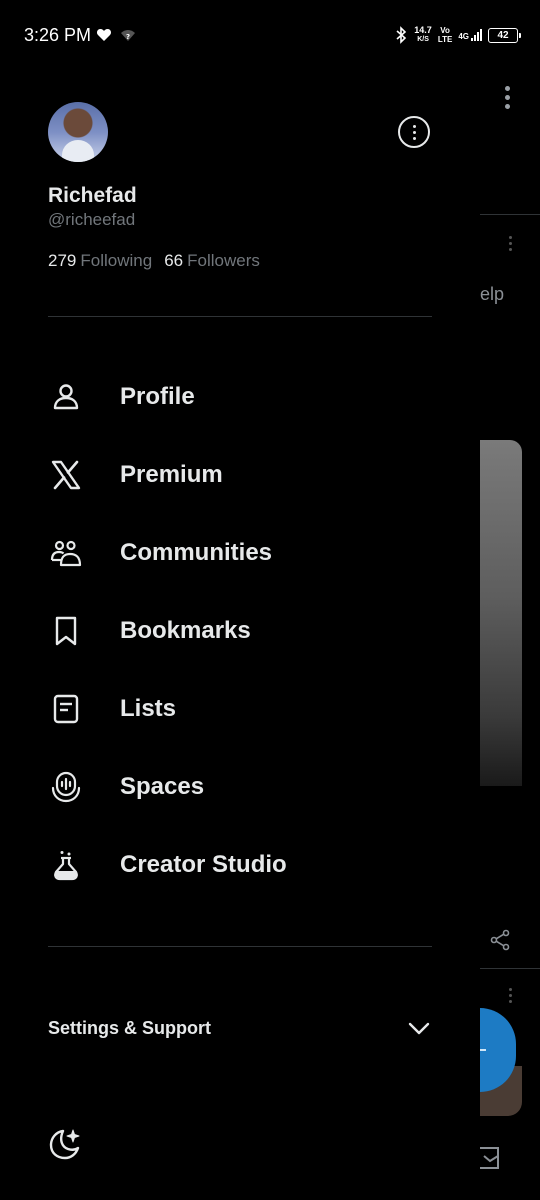 This screenshot has width=540, height=1200. What do you see at coordinates (423, 34) in the screenshot?
I see `network-speed: 14.7 K/S` at bounding box center [423, 34].